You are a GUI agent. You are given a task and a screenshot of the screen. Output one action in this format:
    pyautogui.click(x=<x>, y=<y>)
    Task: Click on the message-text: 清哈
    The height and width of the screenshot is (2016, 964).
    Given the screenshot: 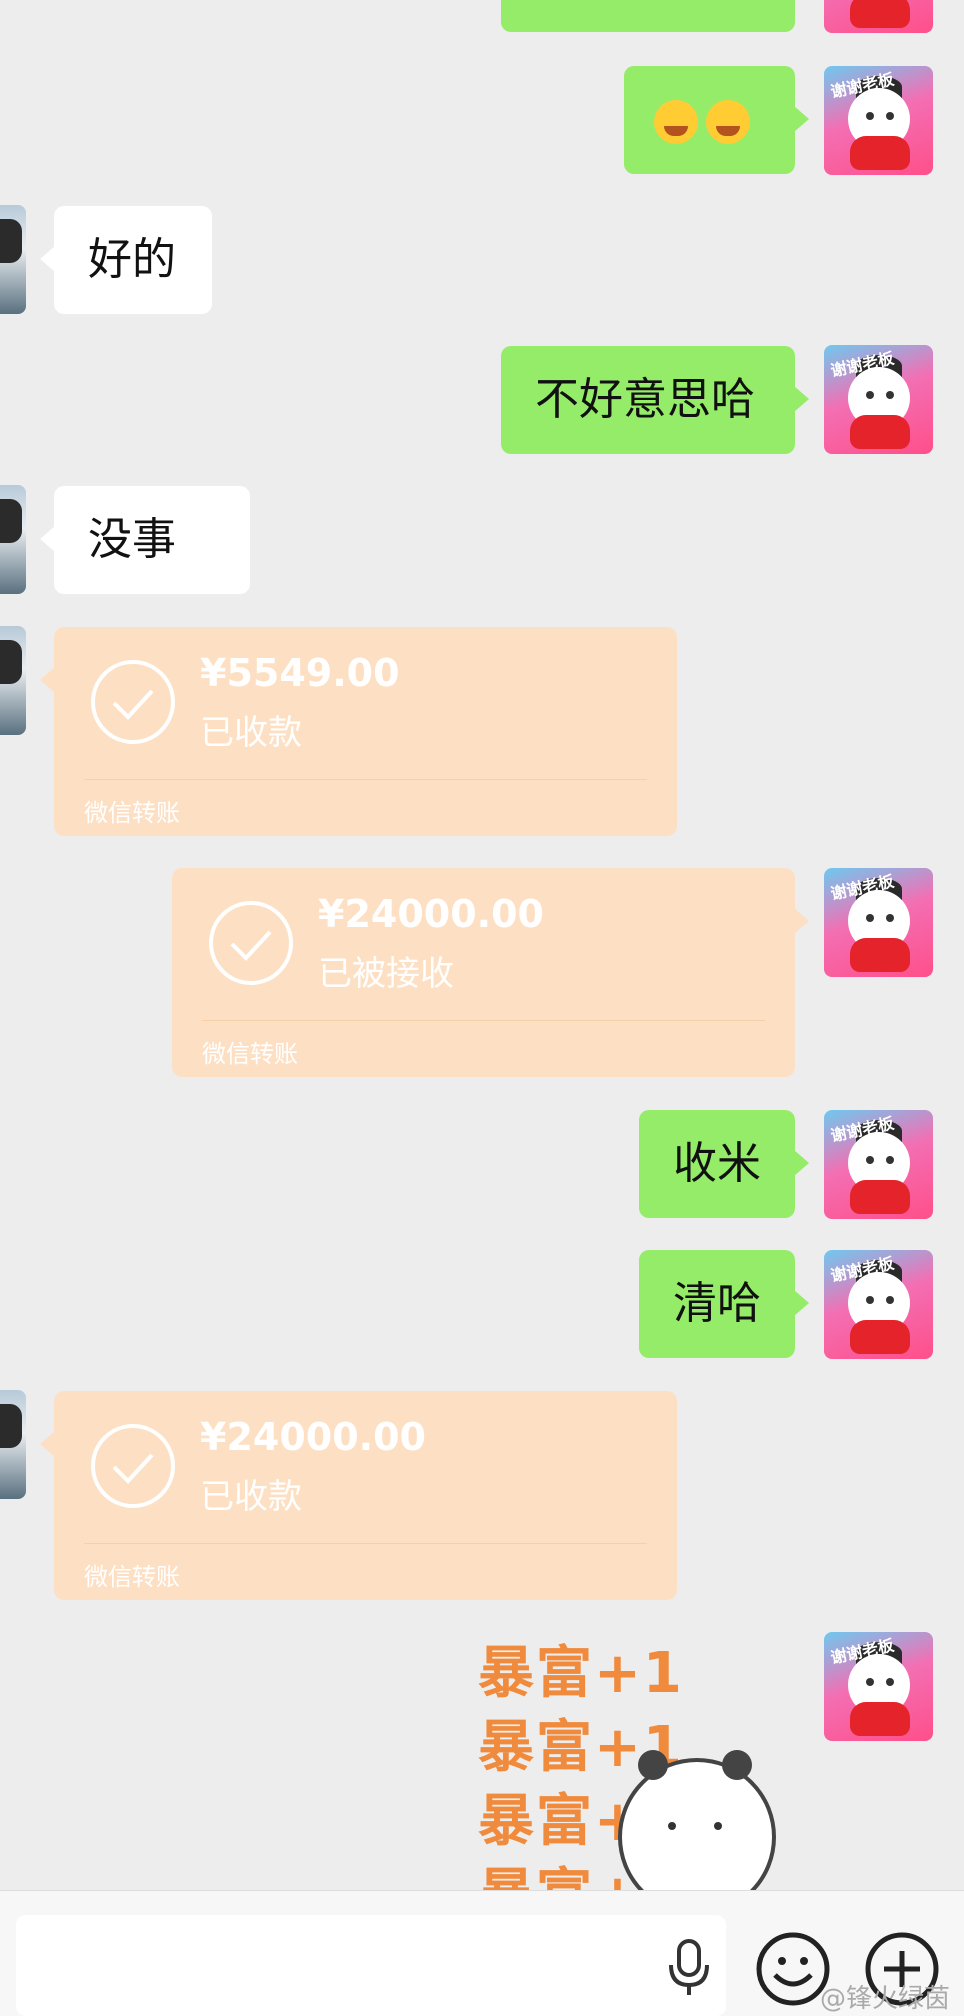 What is the action you would take?
    pyautogui.click(x=717, y=1303)
    